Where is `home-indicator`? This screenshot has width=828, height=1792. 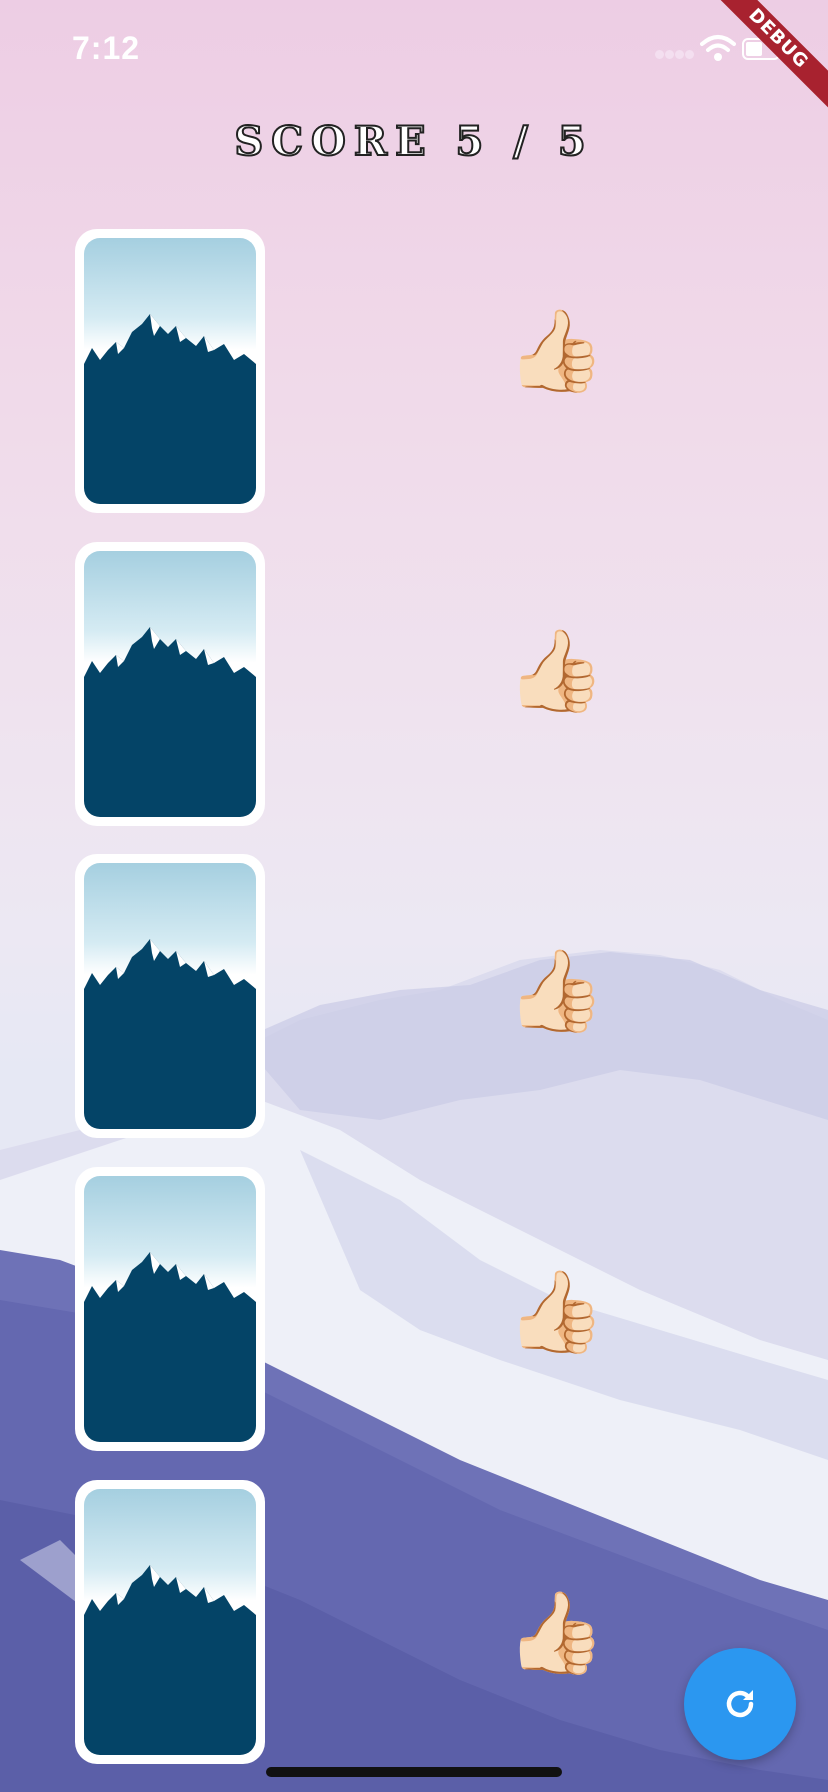
home-indicator is located at coordinates (414, 1772).